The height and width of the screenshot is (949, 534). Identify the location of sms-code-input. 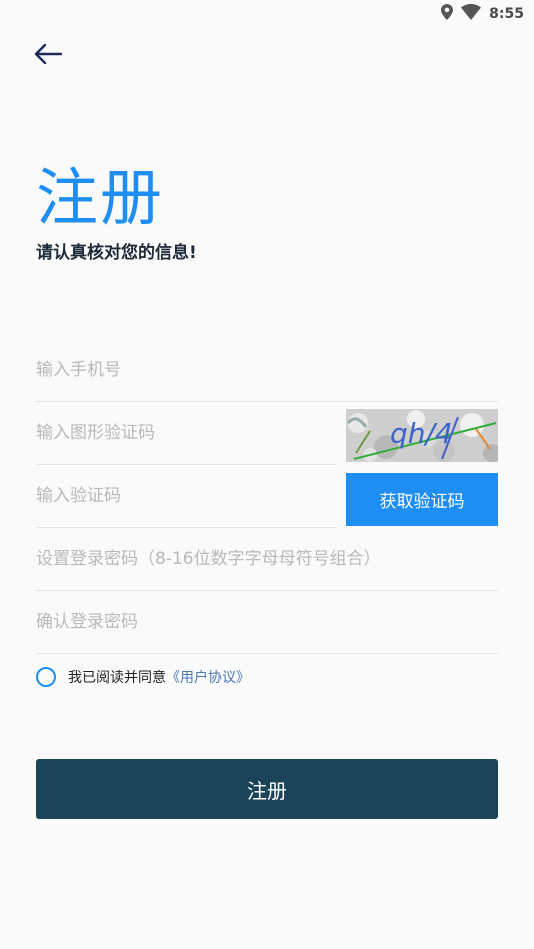
(186, 495).